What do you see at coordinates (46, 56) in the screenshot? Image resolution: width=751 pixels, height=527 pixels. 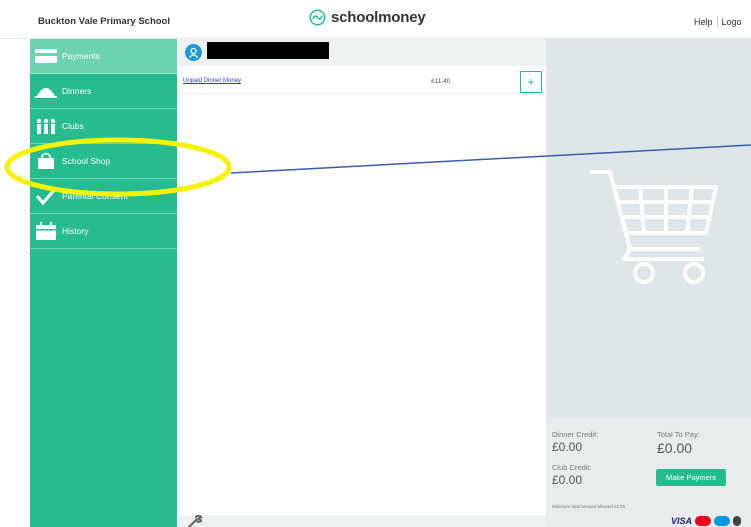 I see `card-icon` at bounding box center [46, 56].